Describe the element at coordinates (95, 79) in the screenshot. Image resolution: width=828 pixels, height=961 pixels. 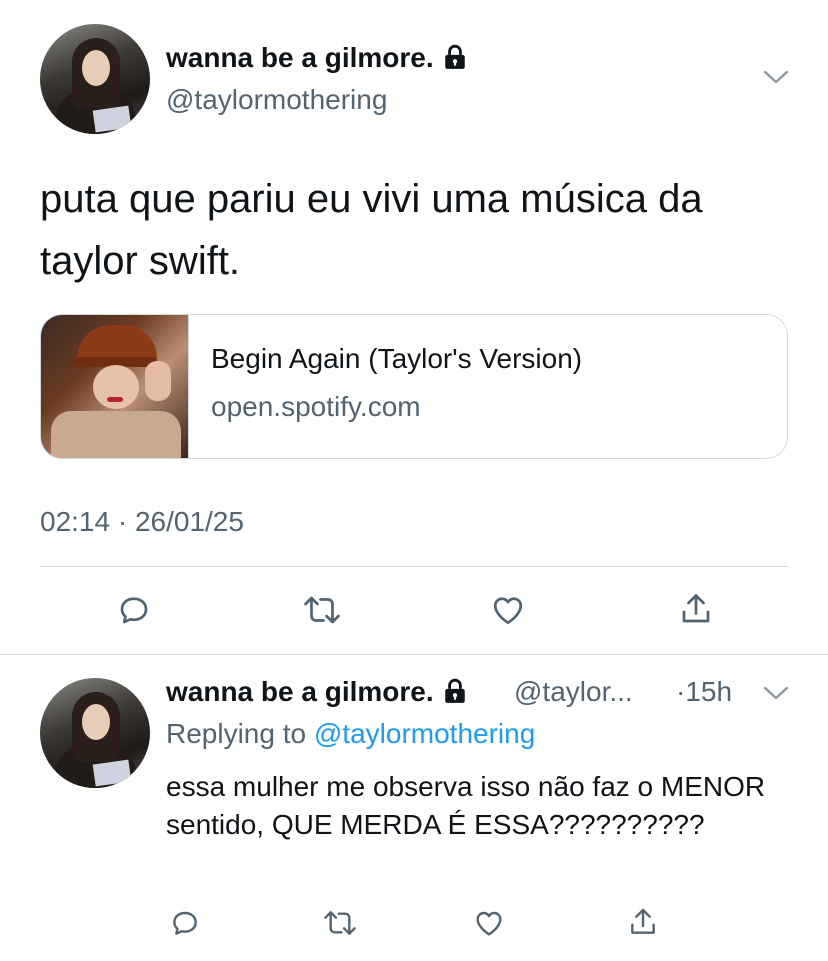
I see `avatar` at that location.